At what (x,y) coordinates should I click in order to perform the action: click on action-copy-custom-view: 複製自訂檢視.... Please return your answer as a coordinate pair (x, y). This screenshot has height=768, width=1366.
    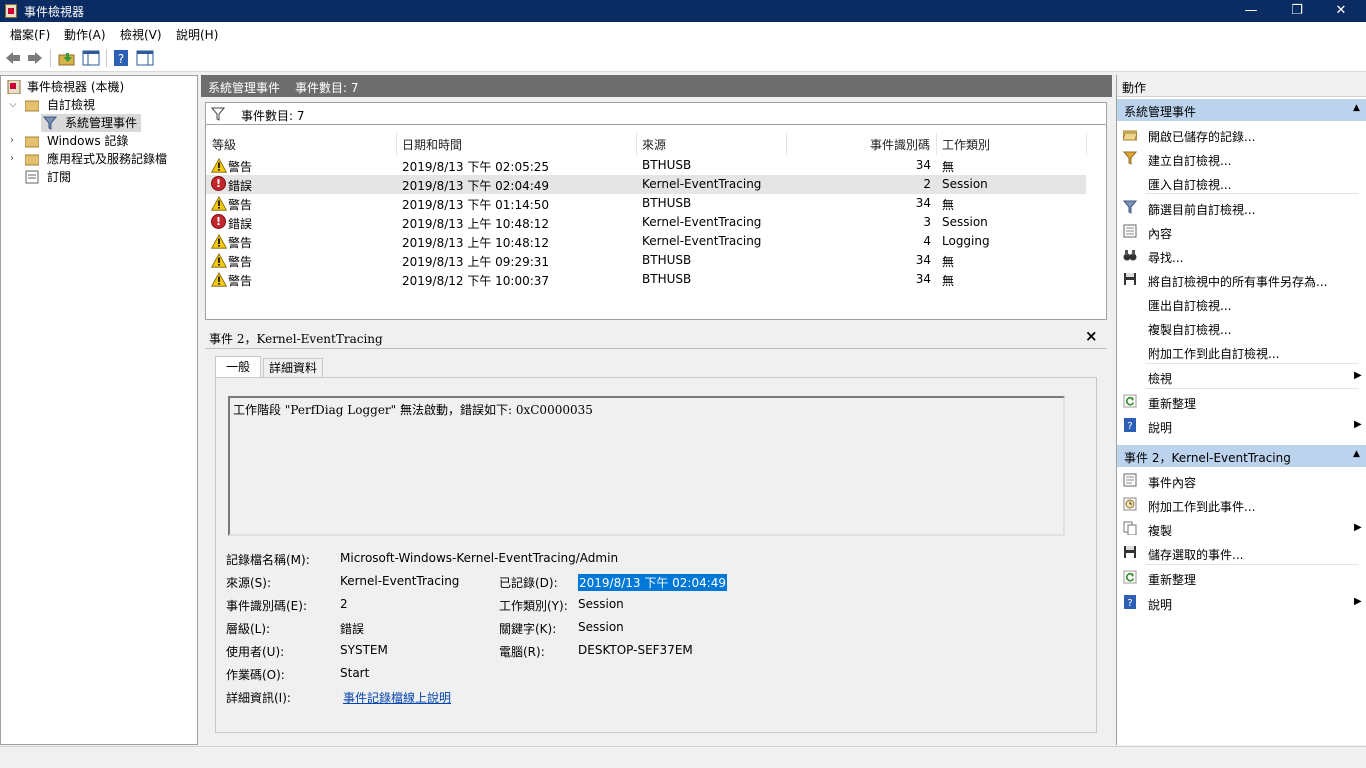
    Looking at the image, I should click on (1241, 328).